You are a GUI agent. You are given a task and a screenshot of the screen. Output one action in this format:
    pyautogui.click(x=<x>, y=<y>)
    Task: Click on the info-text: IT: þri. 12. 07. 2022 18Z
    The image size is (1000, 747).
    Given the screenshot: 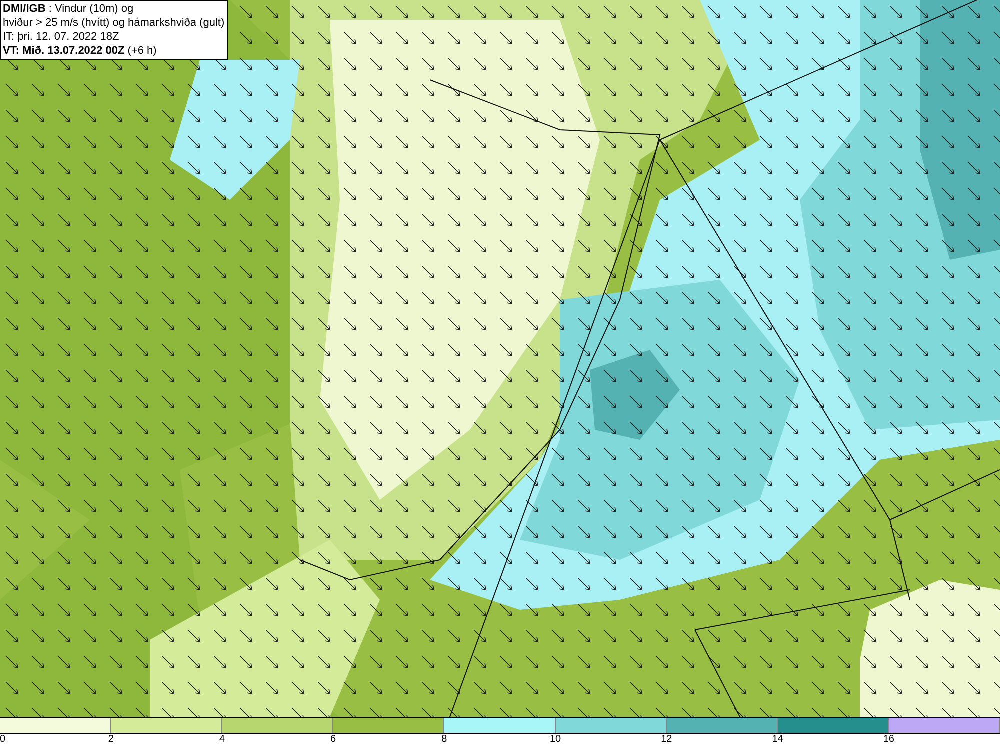 What is the action you would take?
    pyautogui.click(x=61, y=37)
    